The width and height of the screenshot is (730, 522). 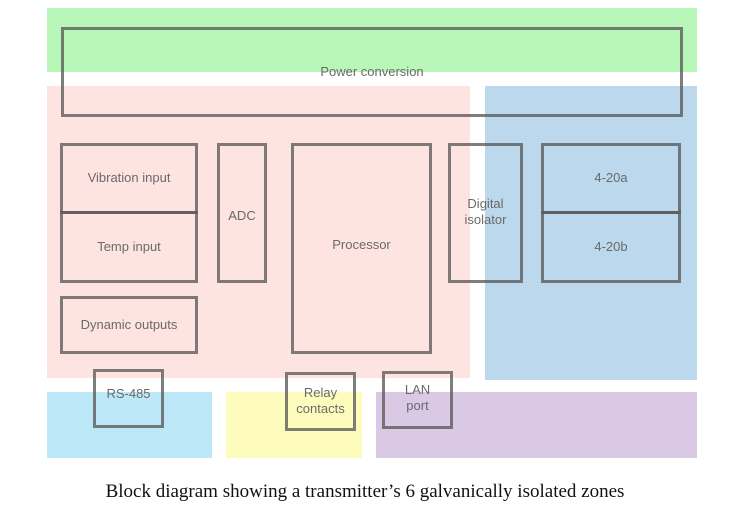 I want to click on dynamic-outputs-label: Dynamic outputs, so click(x=129, y=324).